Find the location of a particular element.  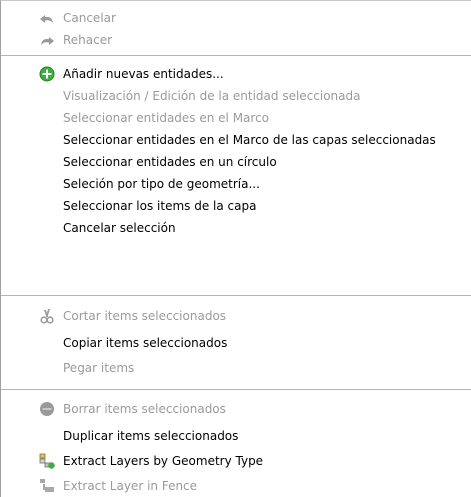

menu-item-copy: Copiar items seleccionados is located at coordinates (236, 343).